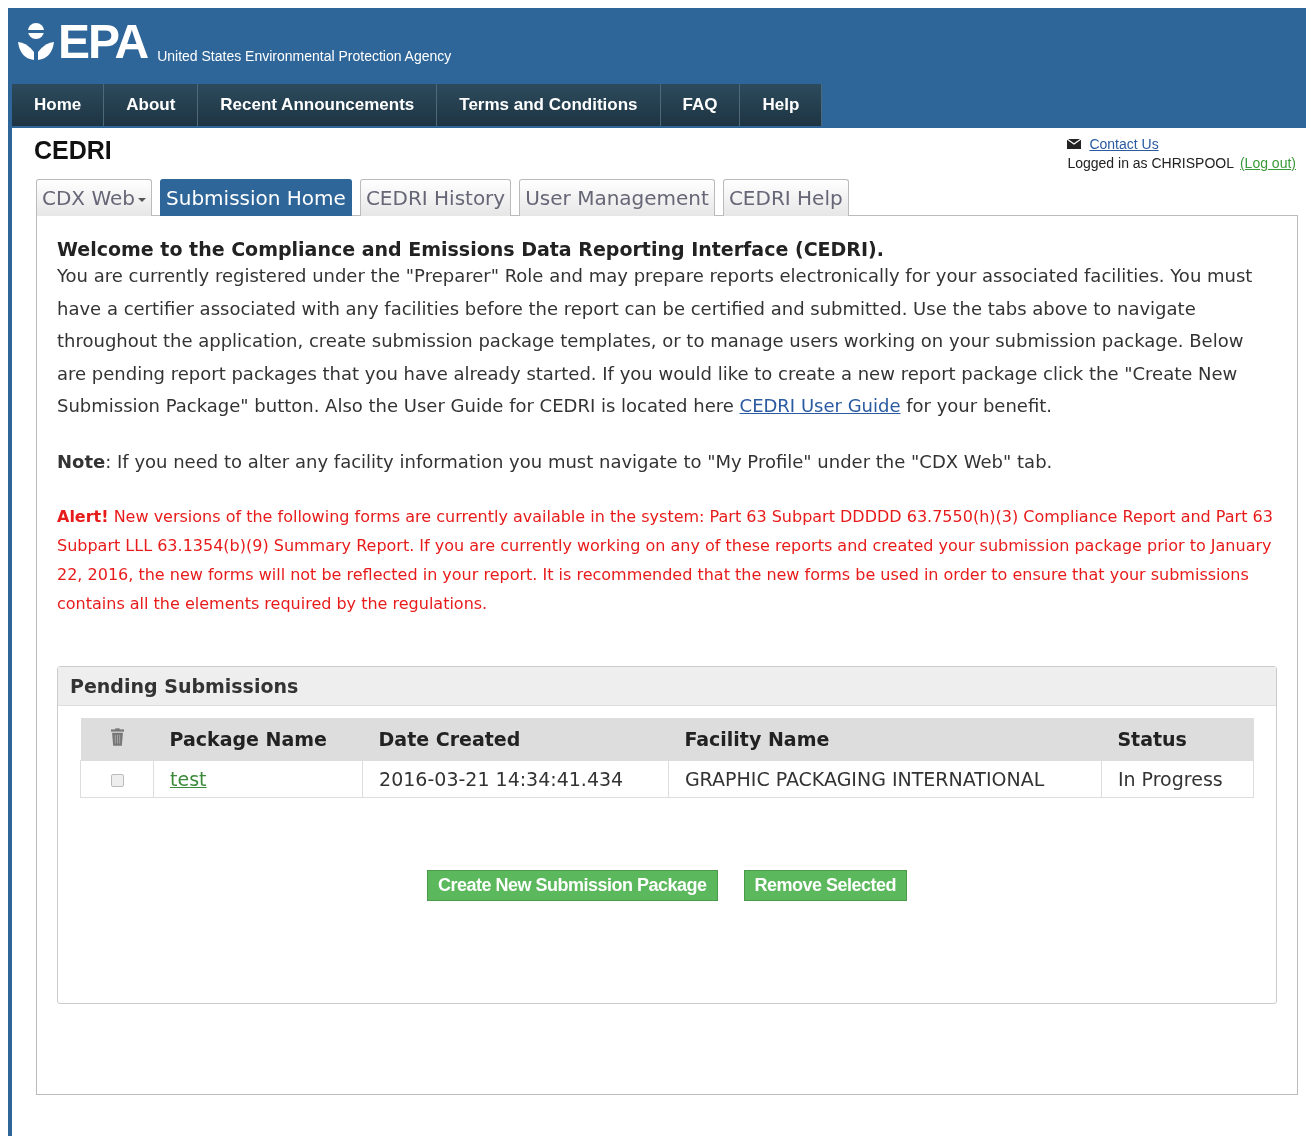 Image resolution: width=1306 pixels, height=1136 pixels. I want to click on package-link: test, so click(188, 778).